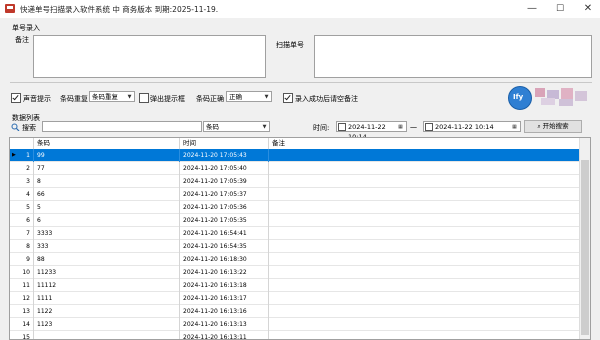 Image resolution: width=600 pixels, height=340 pixels. What do you see at coordinates (472, 126) in the screenshot?
I see `to-date-picker: 2024-11-22 10:14 ▦` at bounding box center [472, 126].